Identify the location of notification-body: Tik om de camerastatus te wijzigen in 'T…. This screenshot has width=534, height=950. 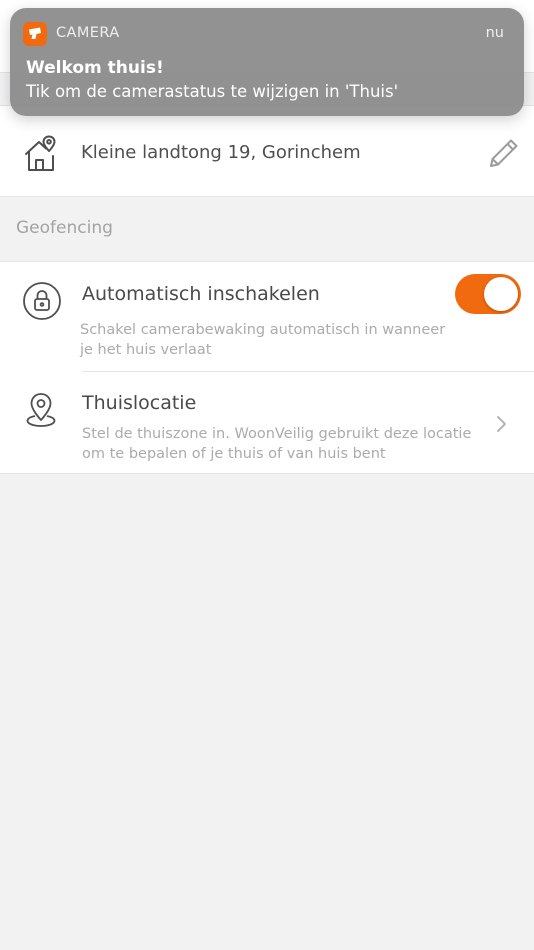
(212, 91).